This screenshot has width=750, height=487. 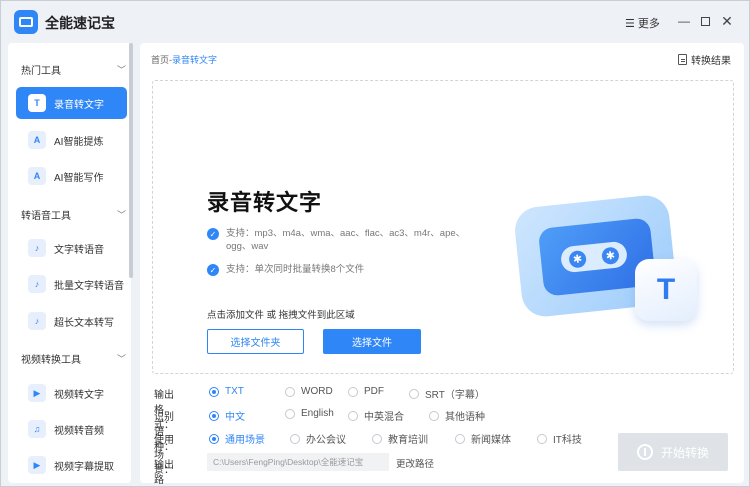 I want to click on document-icon, so click(x=682, y=59).